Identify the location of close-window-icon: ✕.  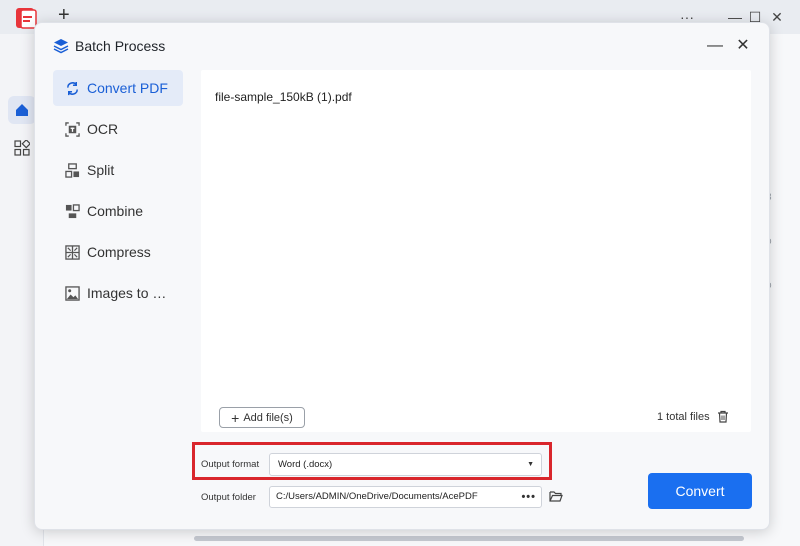
(777, 17).